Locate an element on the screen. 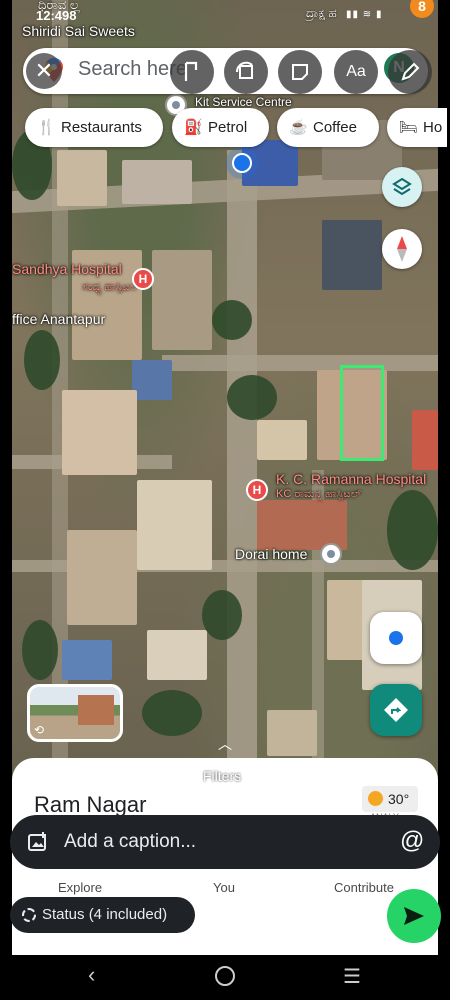 Image resolution: width=450 pixels, height=1000 pixels. chip-coffee: ☕ Coffee is located at coordinates (328, 127).